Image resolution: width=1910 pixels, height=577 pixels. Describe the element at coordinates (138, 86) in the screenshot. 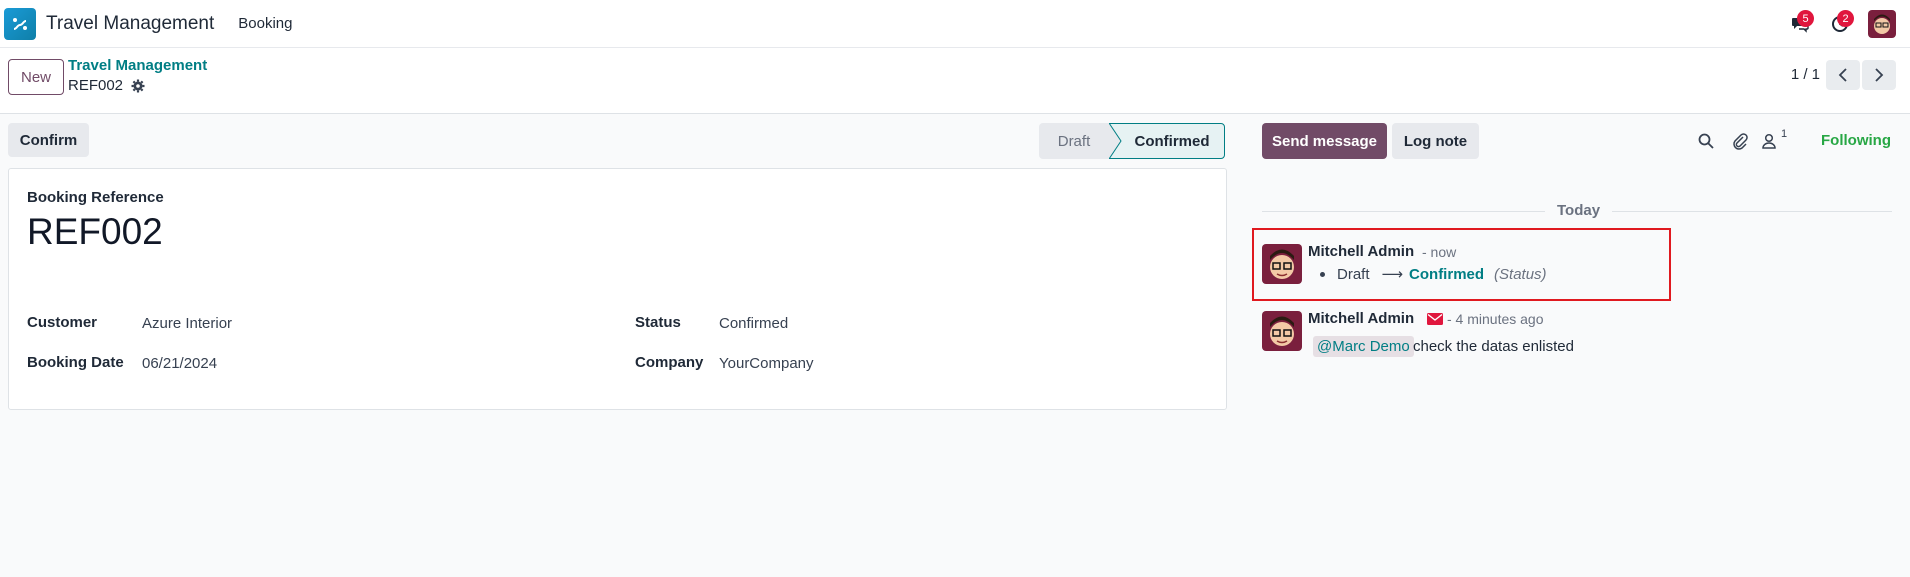

I see `gear-icon` at that location.